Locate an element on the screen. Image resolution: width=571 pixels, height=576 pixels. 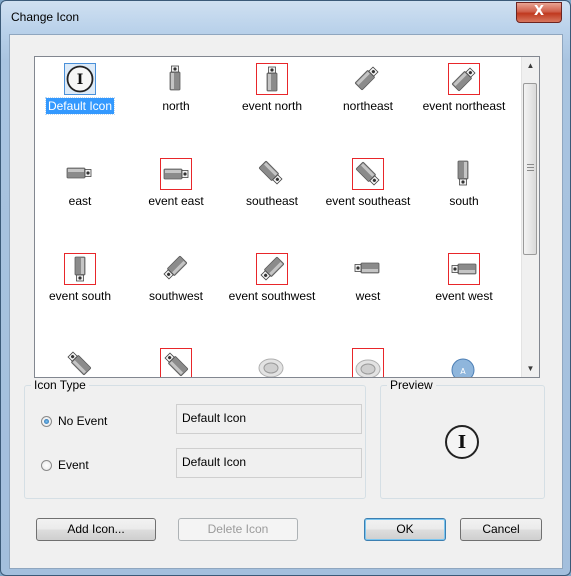
icon-label-text: southeast is located at coordinates (272, 201).